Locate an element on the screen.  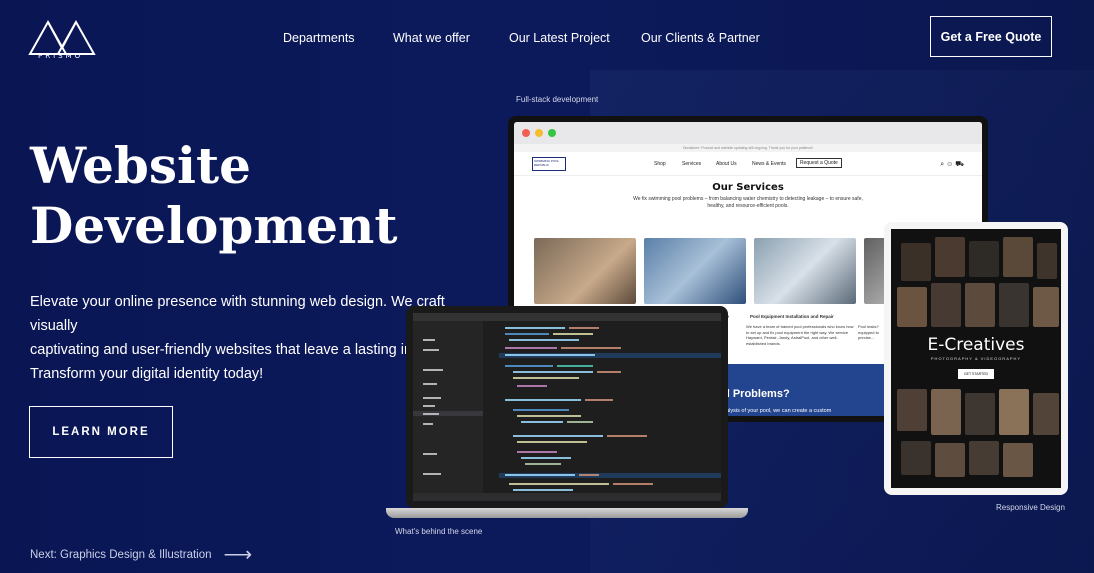
learn-more-button: LEARN MORE is located at coordinates (101, 432).